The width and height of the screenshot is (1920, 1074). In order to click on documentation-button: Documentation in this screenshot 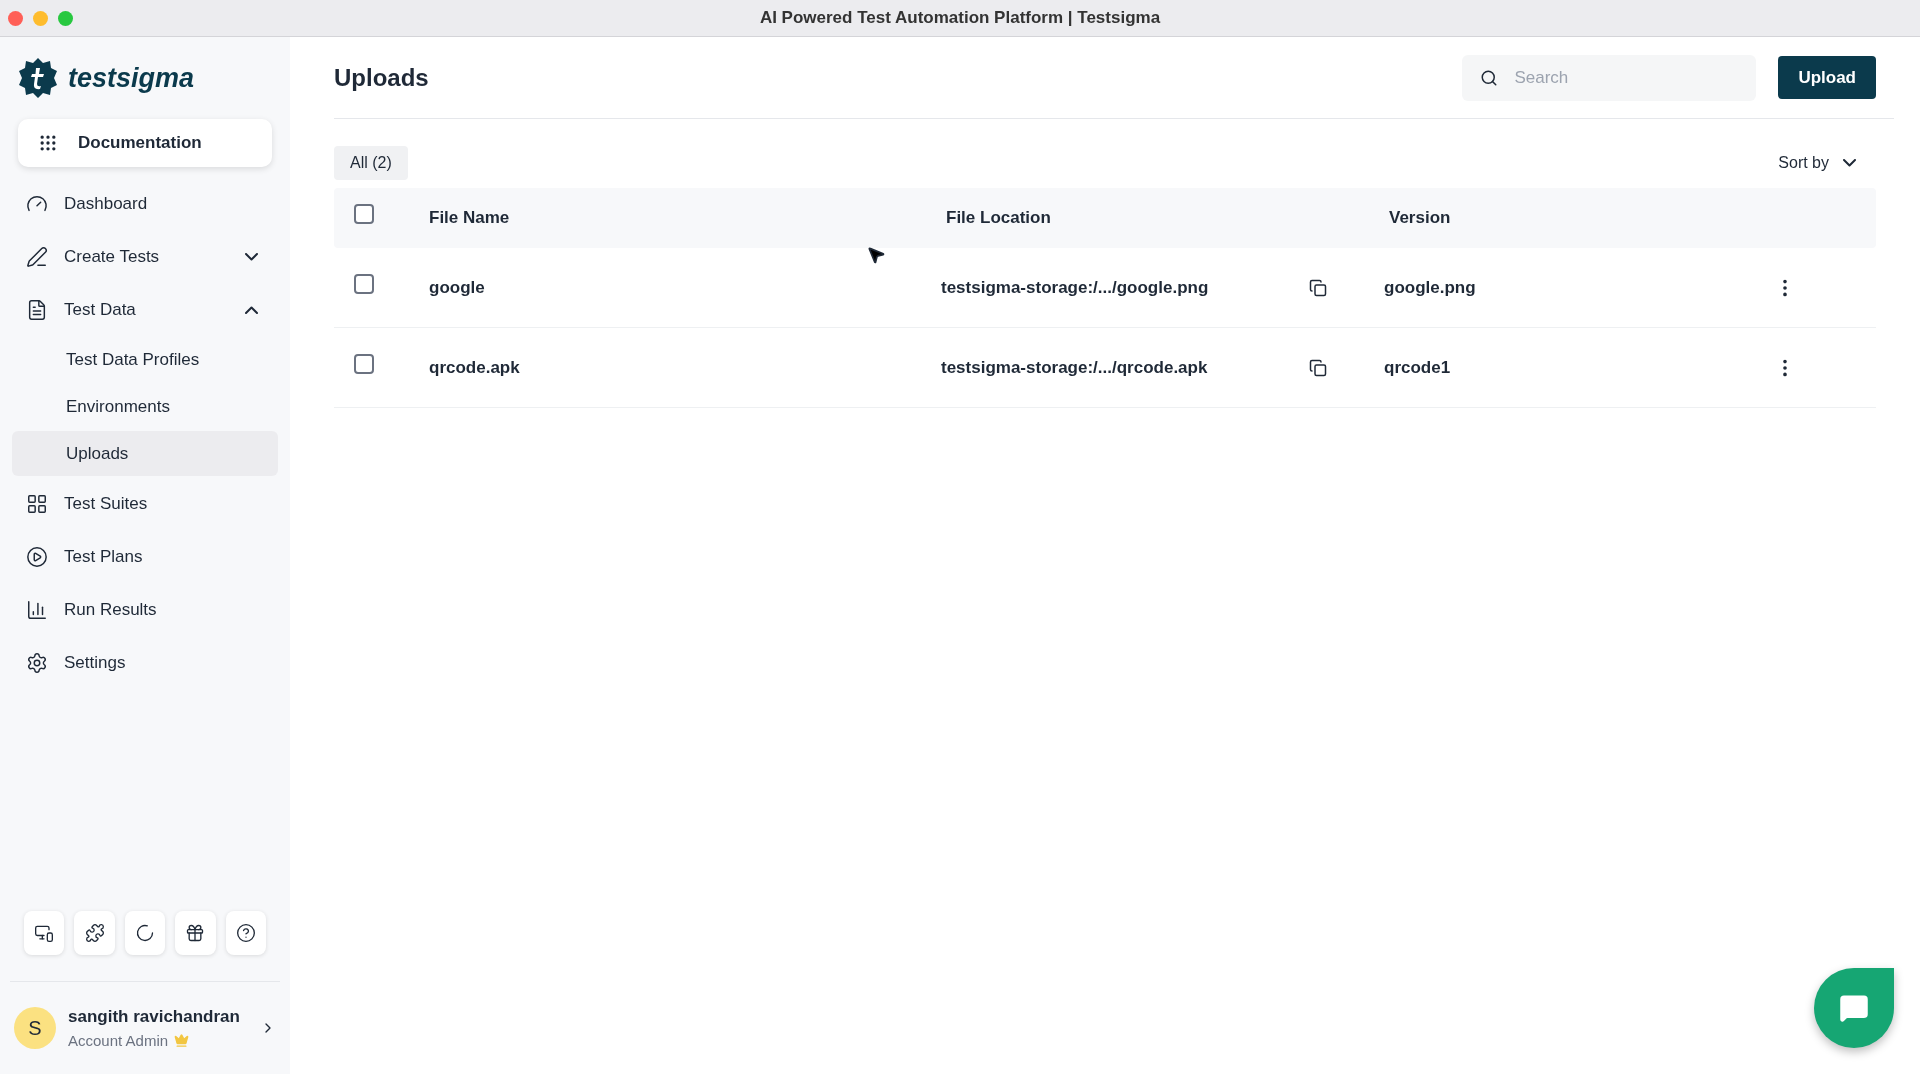, I will do `click(145, 143)`.